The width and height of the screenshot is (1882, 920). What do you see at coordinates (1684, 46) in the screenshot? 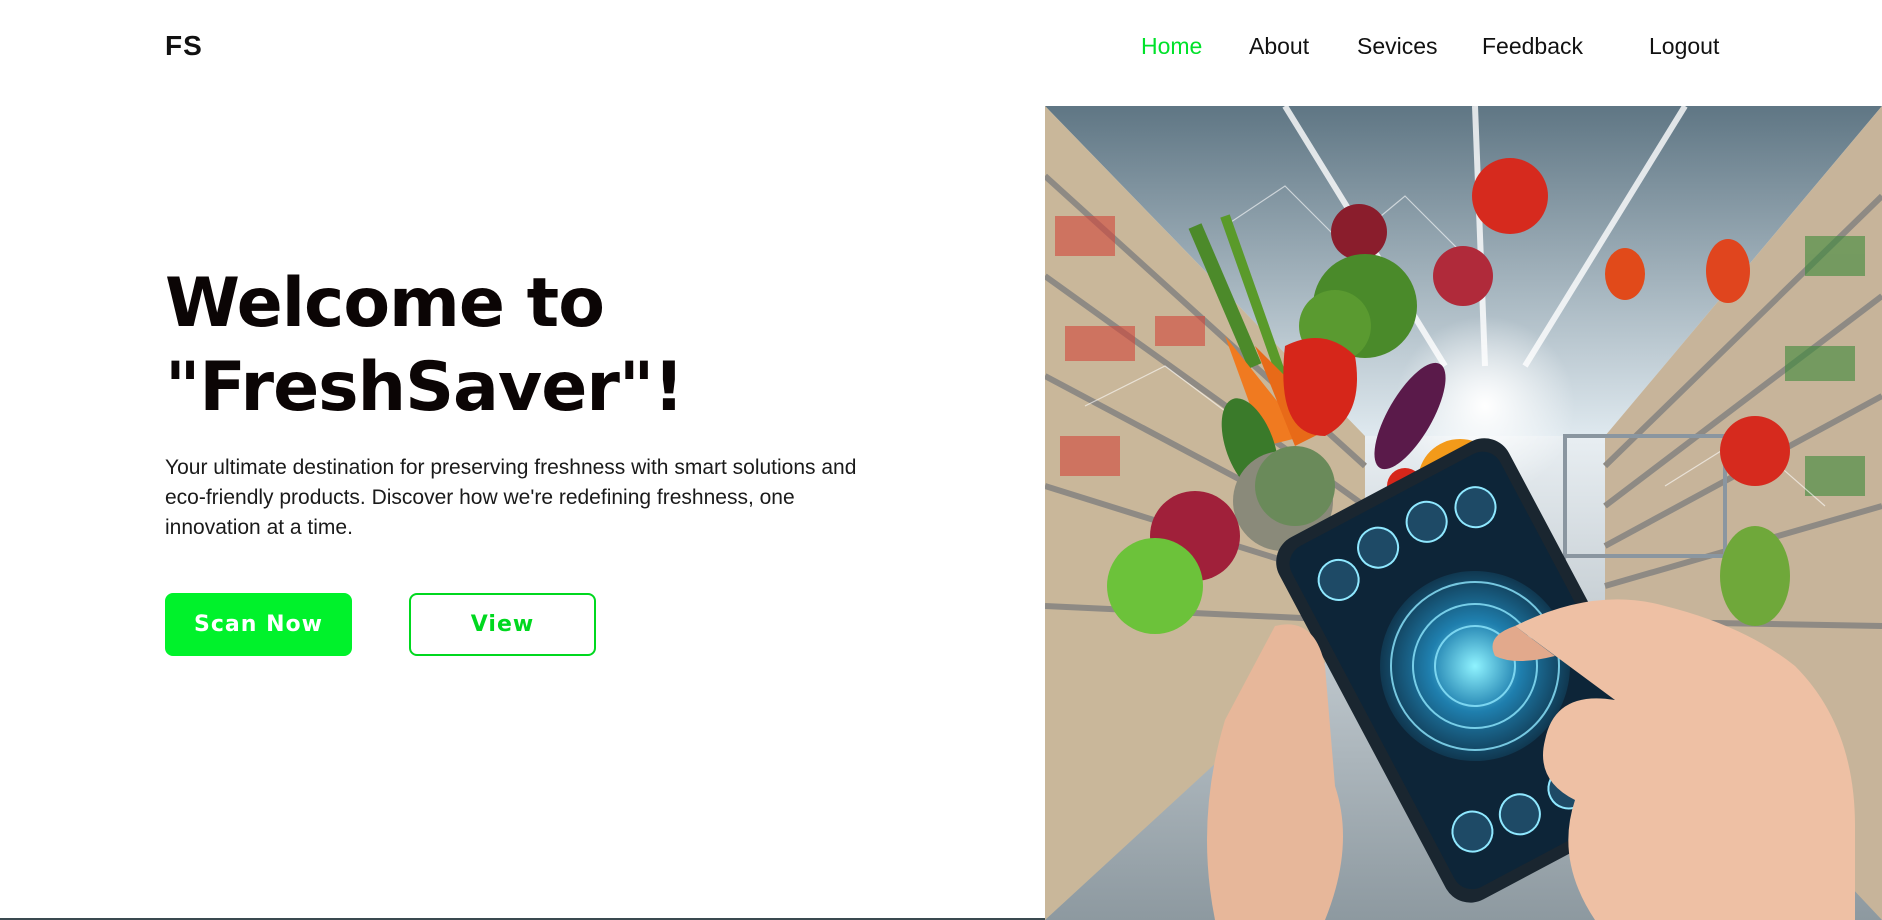
I see `logout-link: Logout` at bounding box center [1684, 46].